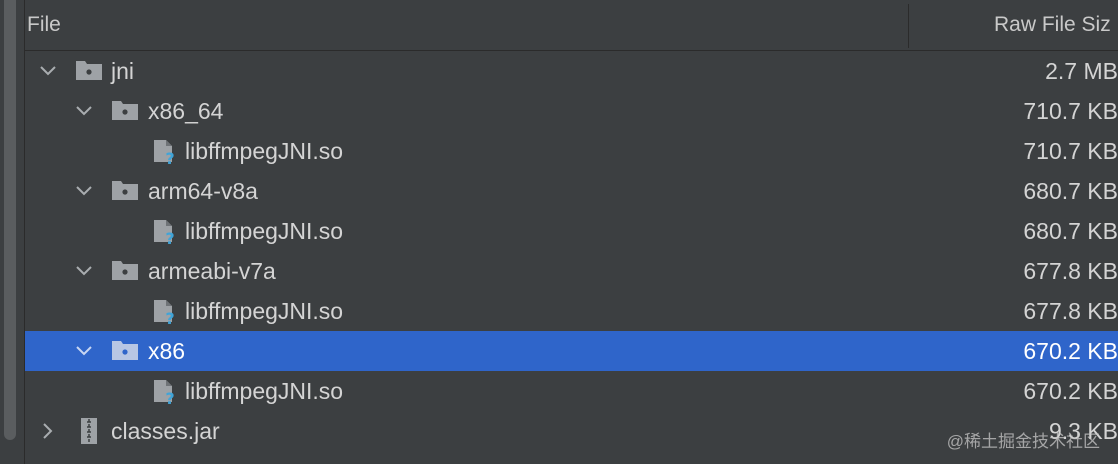 The image size is (1118, 464). I want to click on tree-row-x86: x86 670.2 KB, so click(571, 351).